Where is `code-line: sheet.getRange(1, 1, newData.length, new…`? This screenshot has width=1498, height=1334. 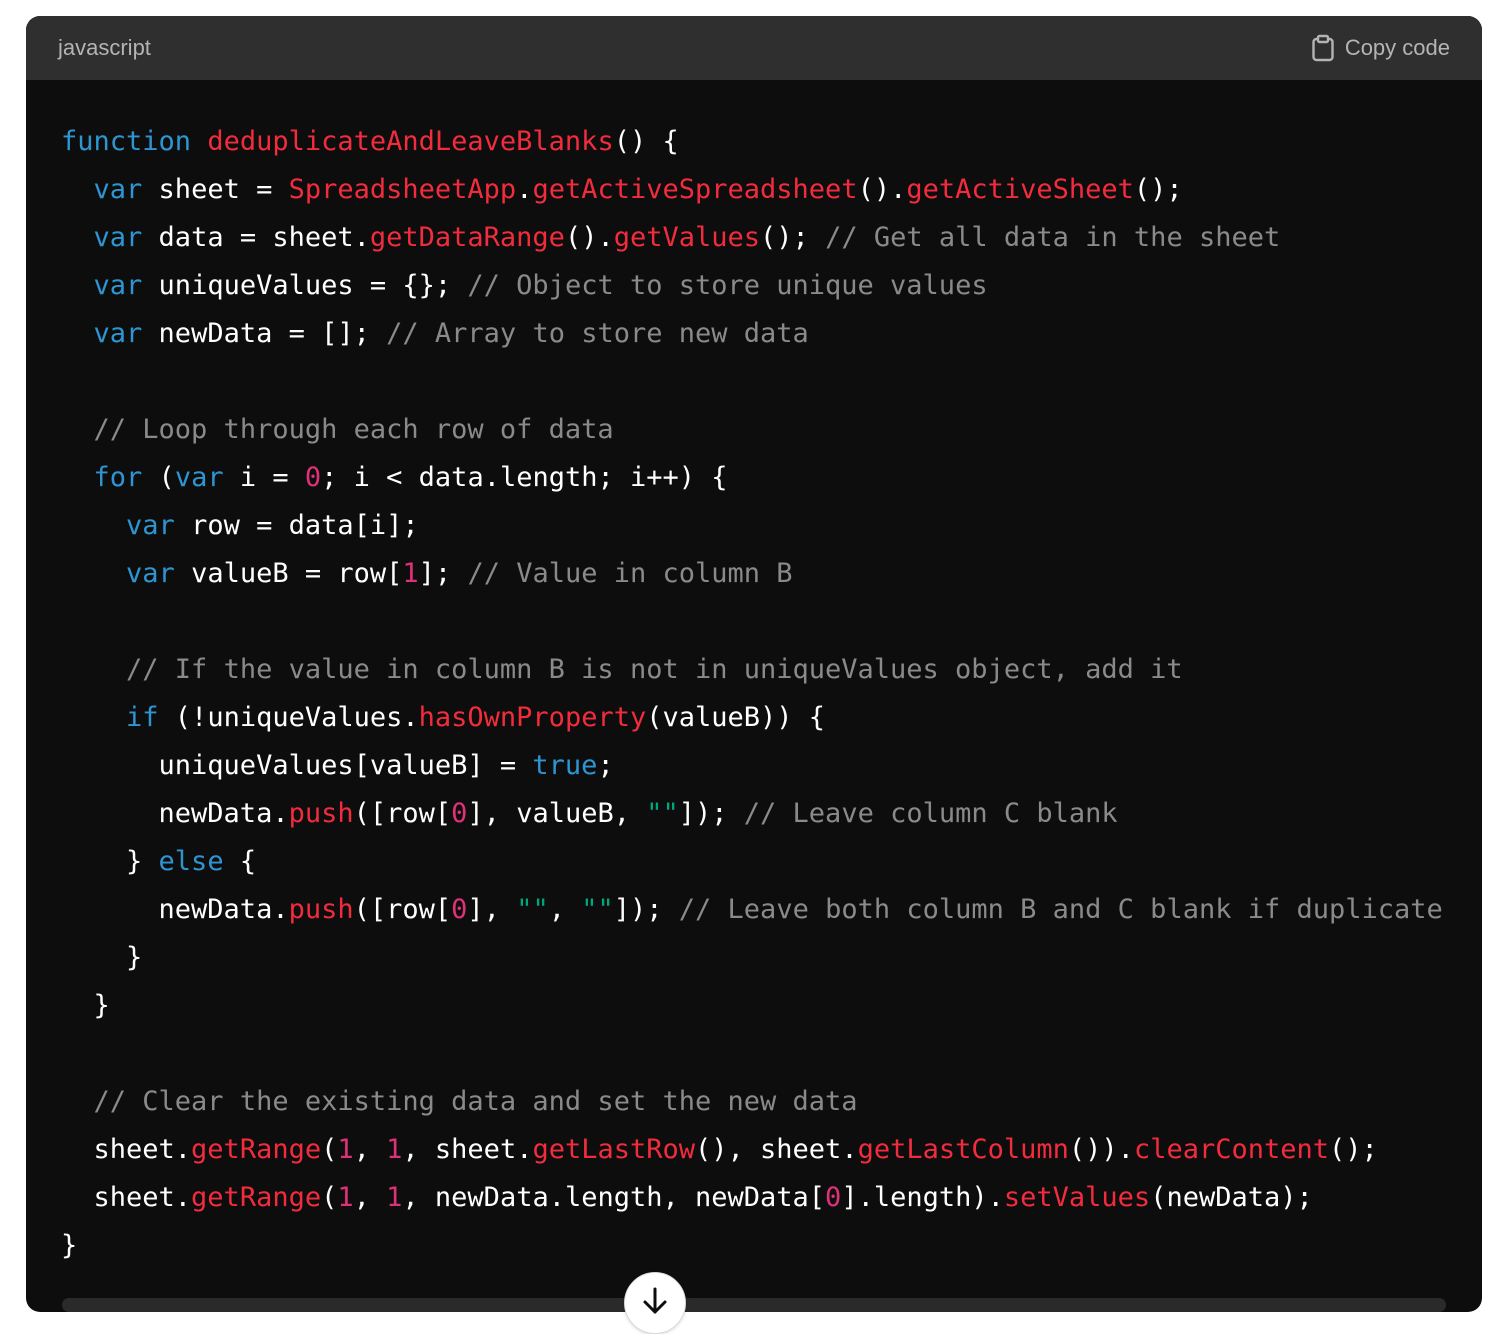
code-line: sheet.getRange(1, 1, newData.length, new… is located at coordinates (771, 1198).